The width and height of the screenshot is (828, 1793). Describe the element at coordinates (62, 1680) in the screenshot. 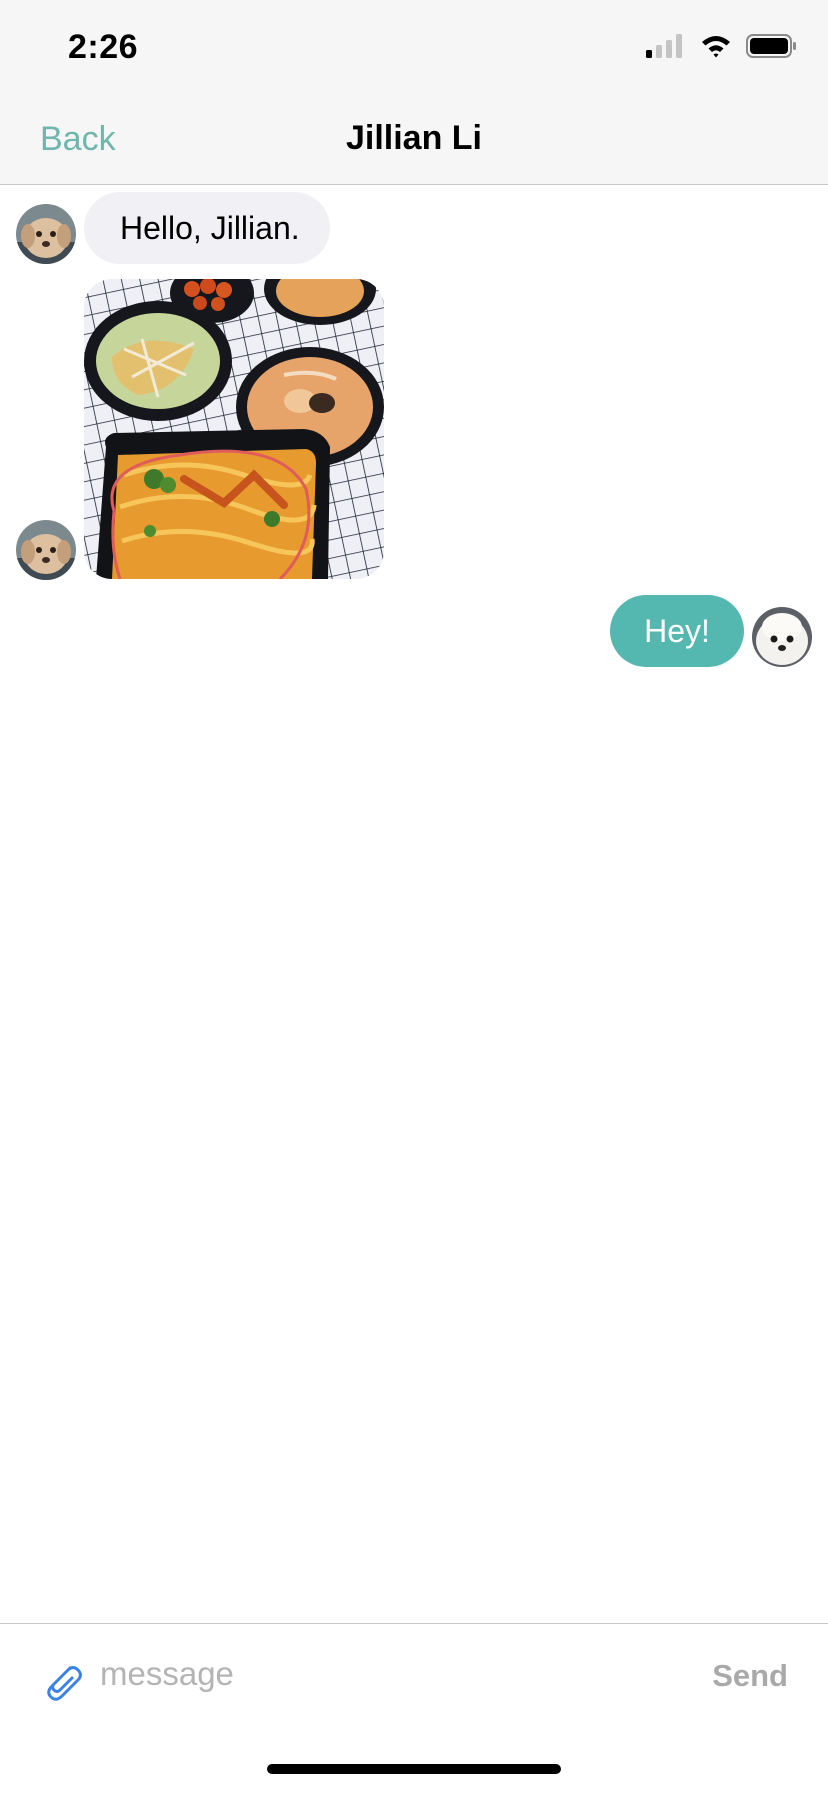

I see `paperclip-icon` at that location.